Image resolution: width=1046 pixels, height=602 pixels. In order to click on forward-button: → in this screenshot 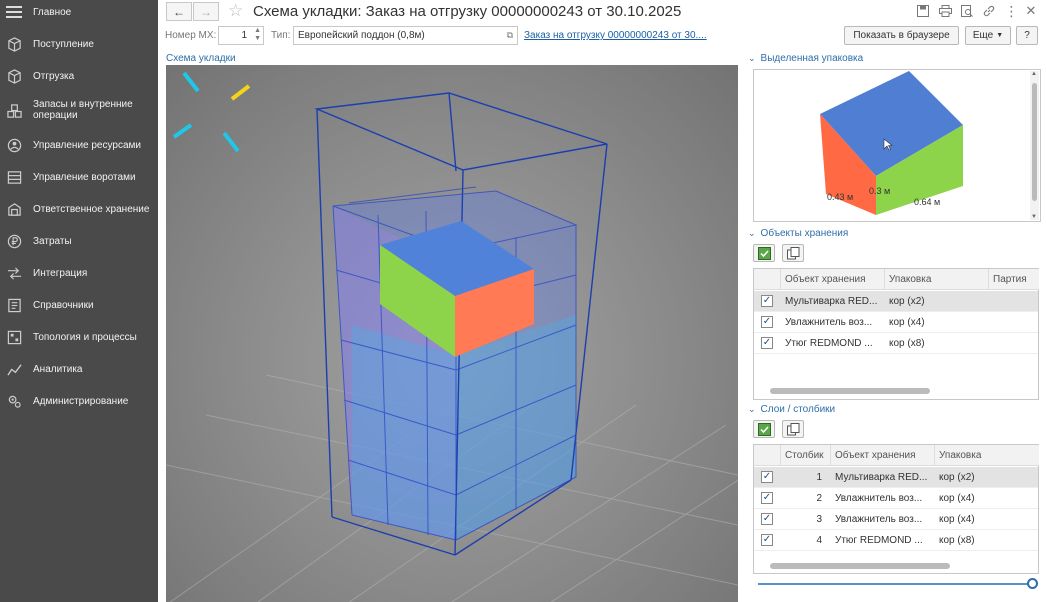, I will do `click(206, 11)`.